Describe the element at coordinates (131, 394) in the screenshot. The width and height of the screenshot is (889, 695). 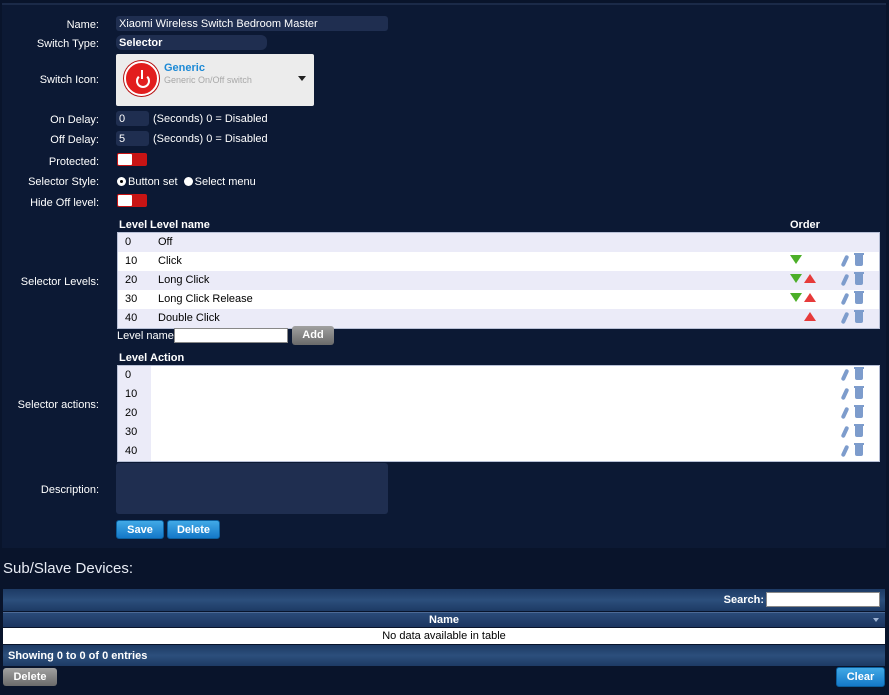
I see `action-level: 10` at that location.